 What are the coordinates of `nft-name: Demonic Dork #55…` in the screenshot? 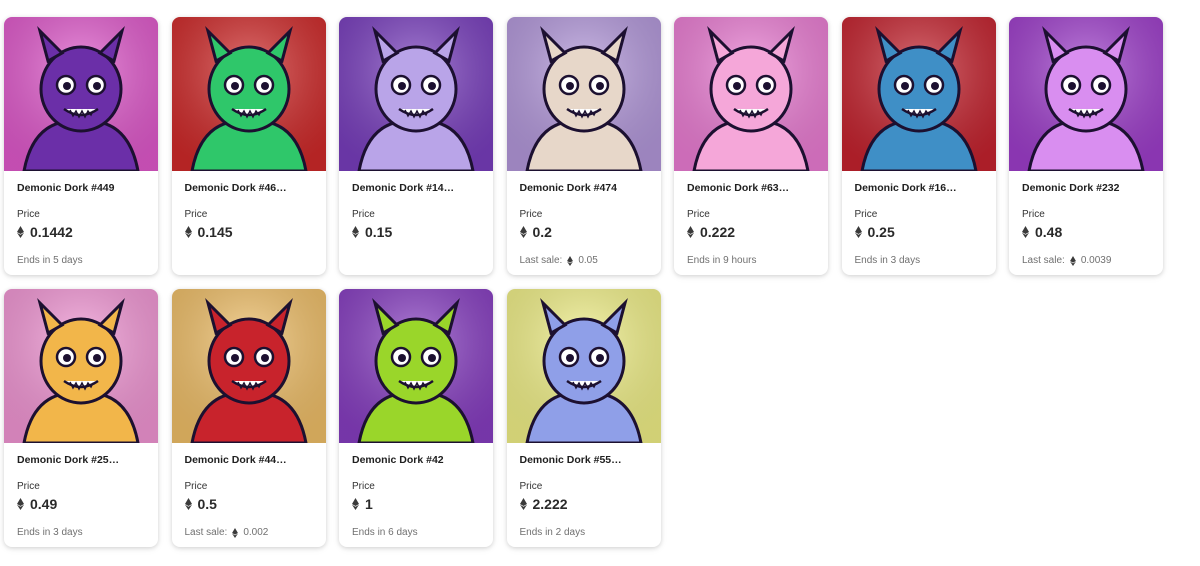 It's located at (571, 460).